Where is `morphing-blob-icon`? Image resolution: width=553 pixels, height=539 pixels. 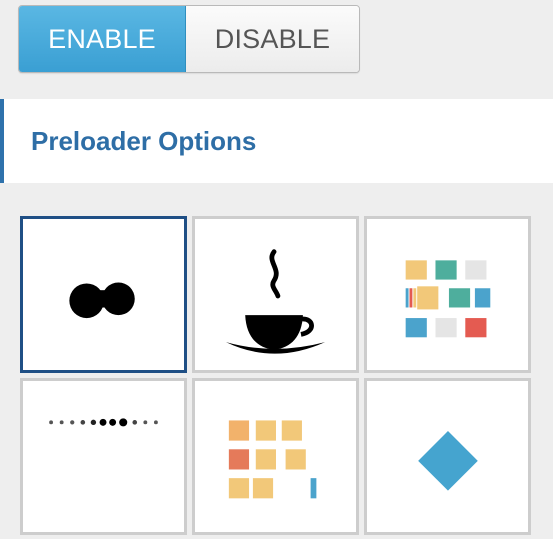 morphing-blob-icon is located at coordinates (102, 300).